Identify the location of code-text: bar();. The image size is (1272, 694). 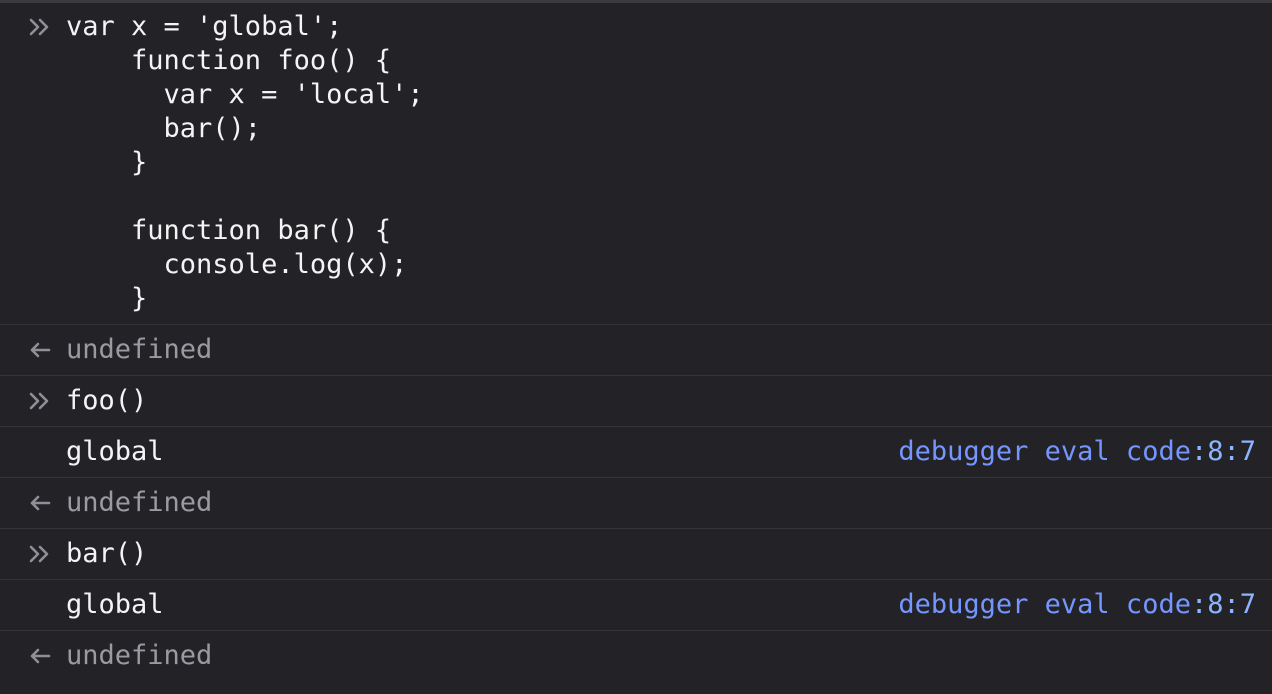
(164, 128).